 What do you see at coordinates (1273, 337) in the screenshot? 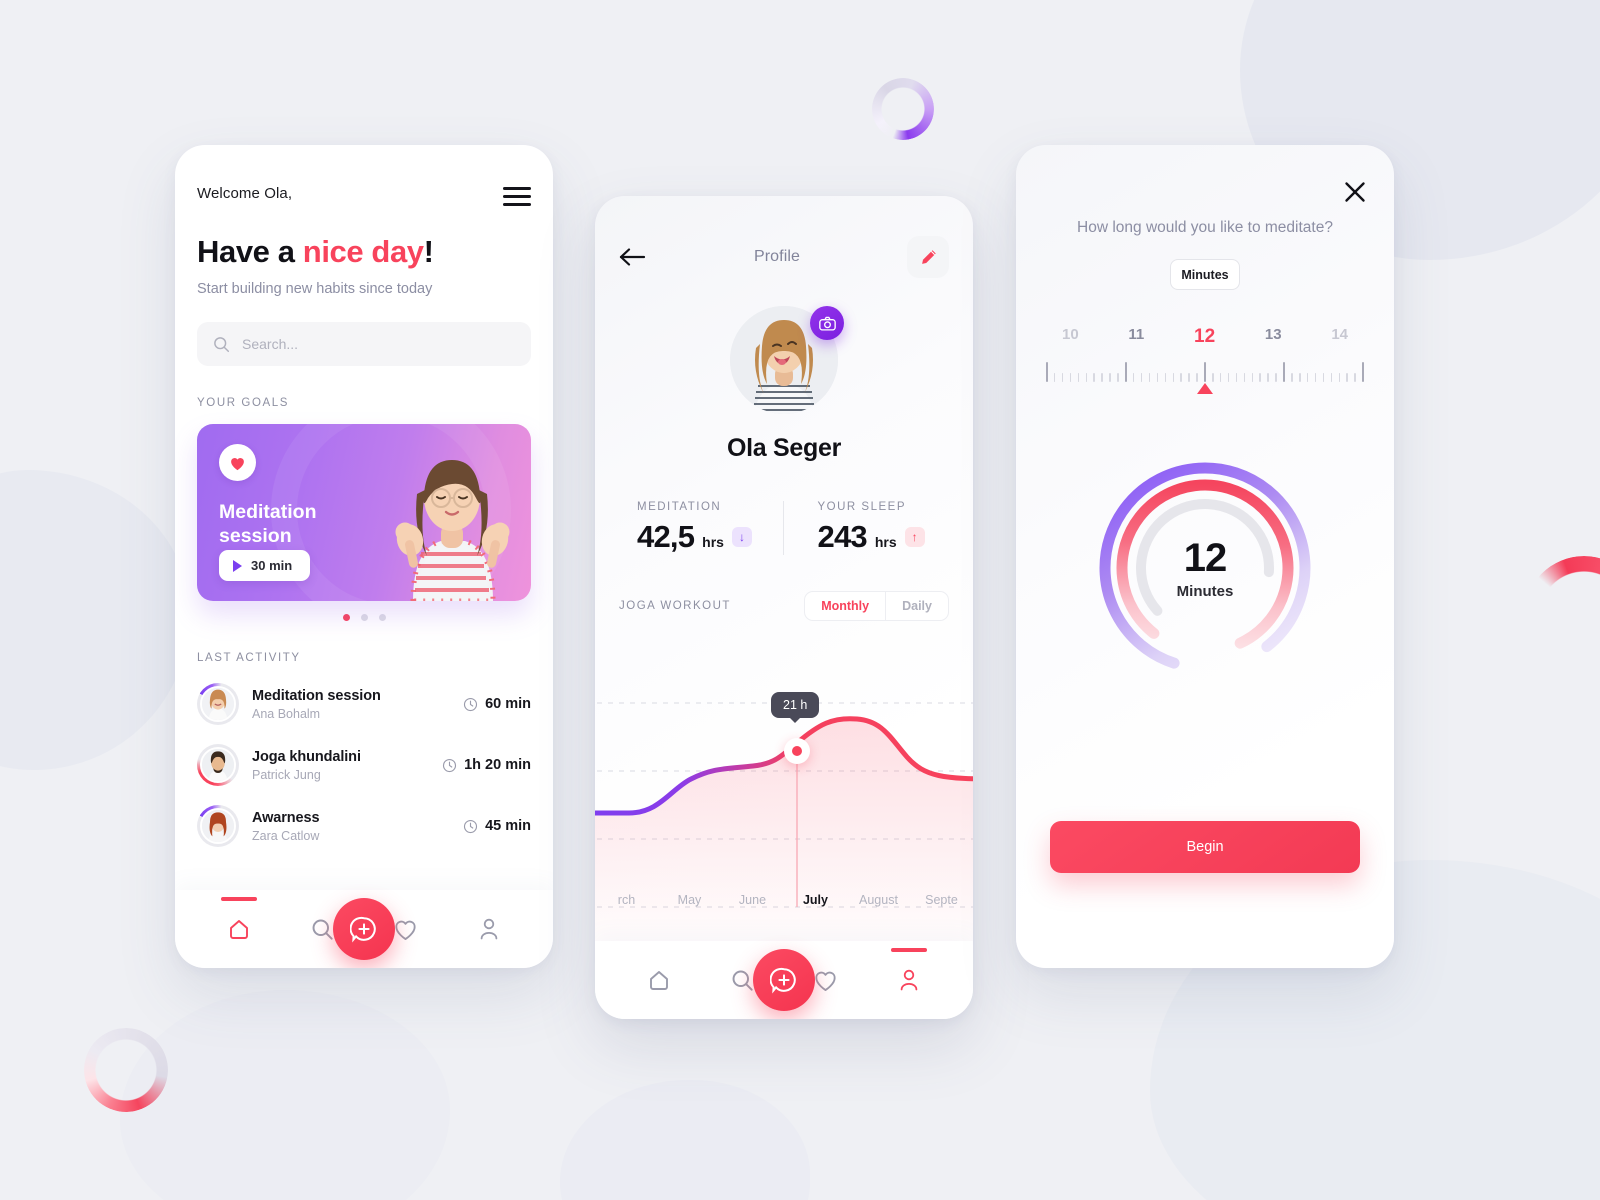
I see `ruler-number-13: 13` at bounding box center [1273, 337].